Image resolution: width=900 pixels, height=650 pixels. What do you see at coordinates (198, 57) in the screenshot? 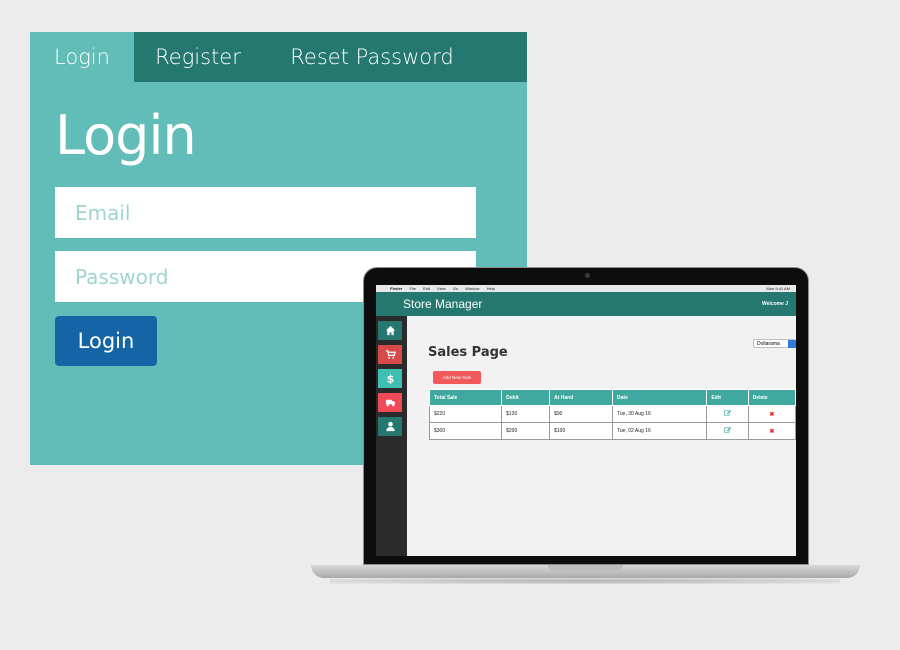
I see `tab-register: Register` at bounding box center [198, 57].